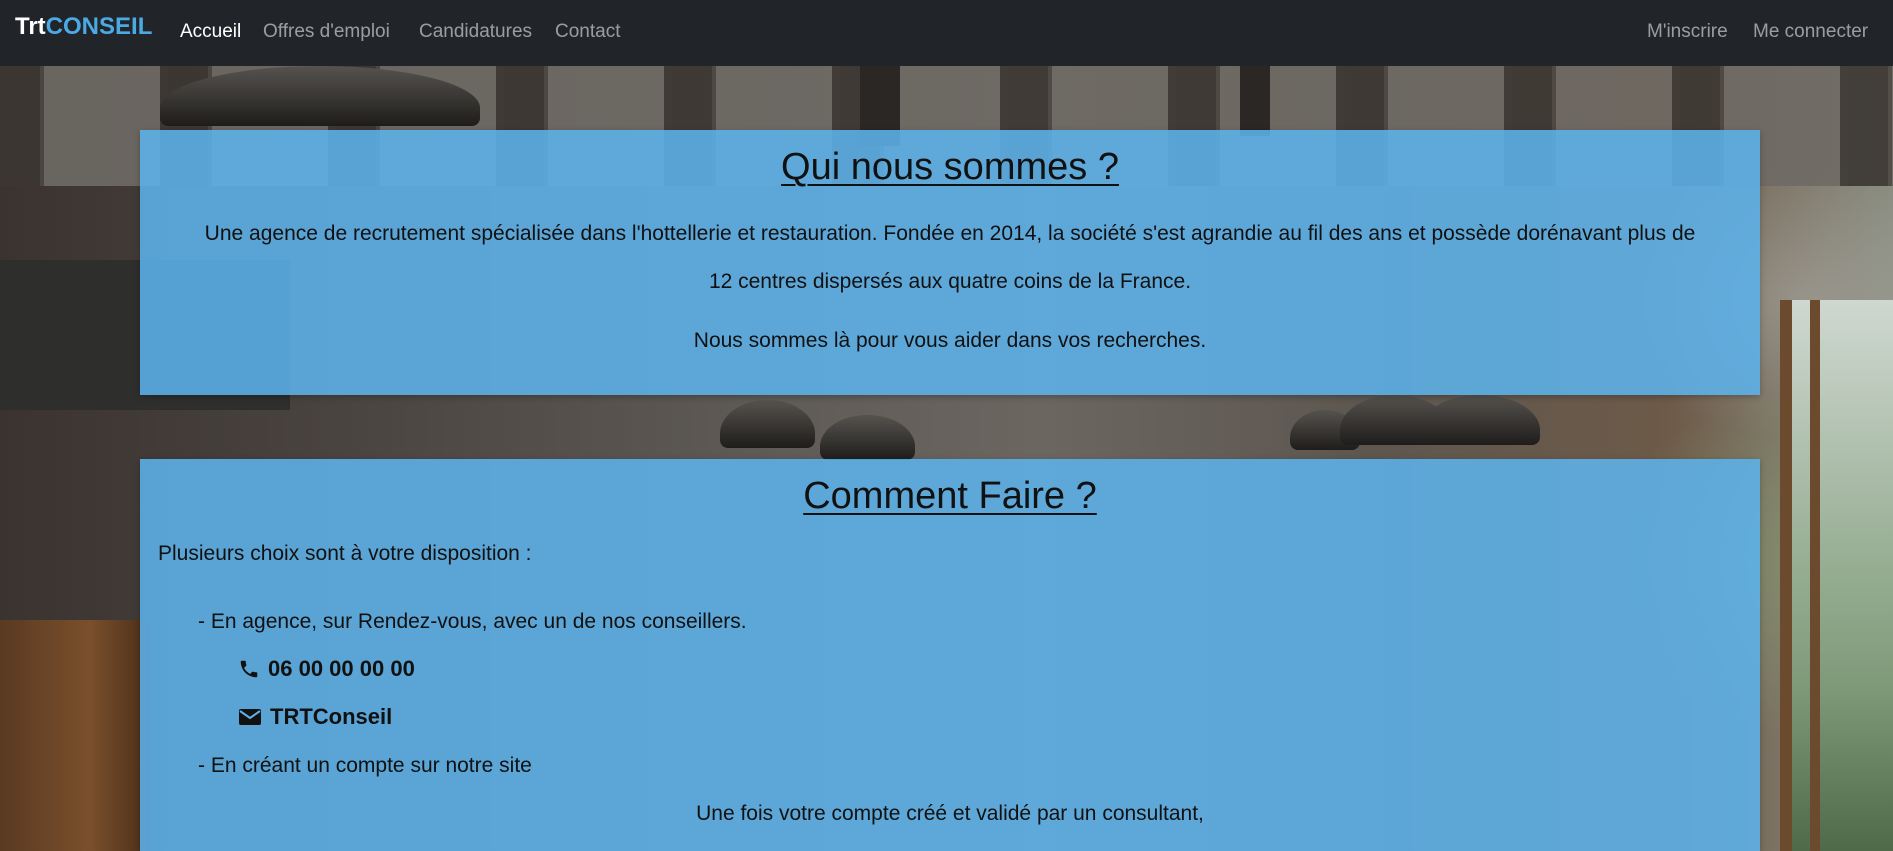 Image resolution: width=1893 pixels, height=851 pixels. I want to click on wooden-counter, so click(75, 735).